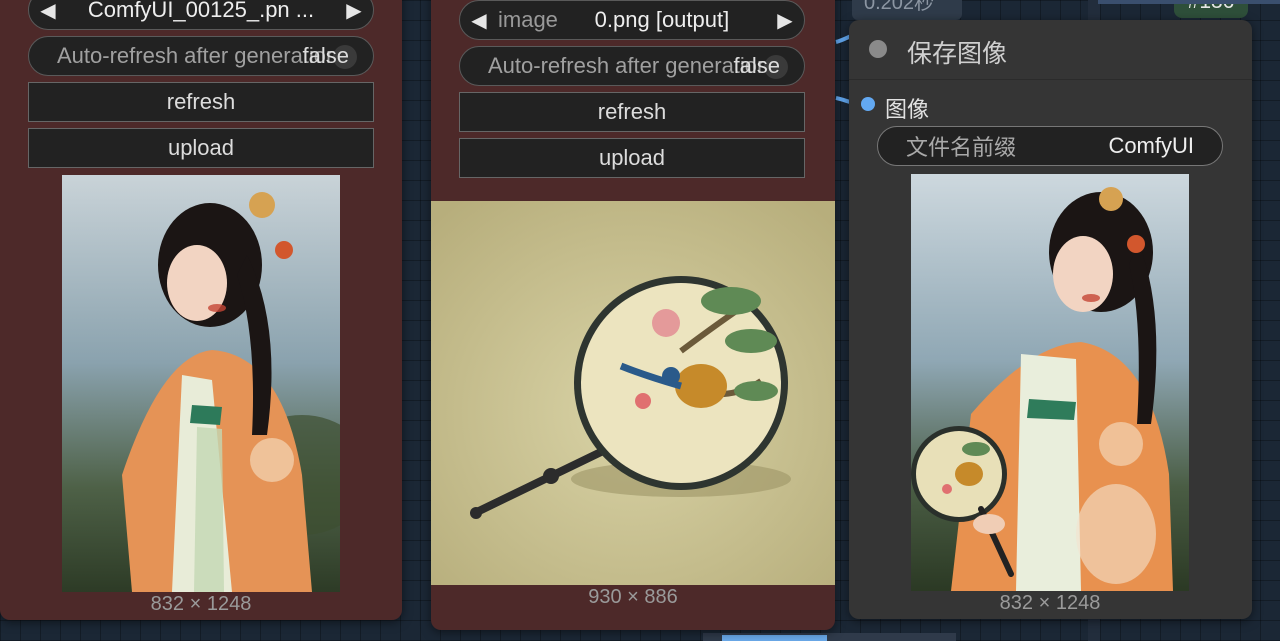 The height and width of the screenshot is (641, 1280). I want to click on refresh-button-left: refresh, so click(201, 102).